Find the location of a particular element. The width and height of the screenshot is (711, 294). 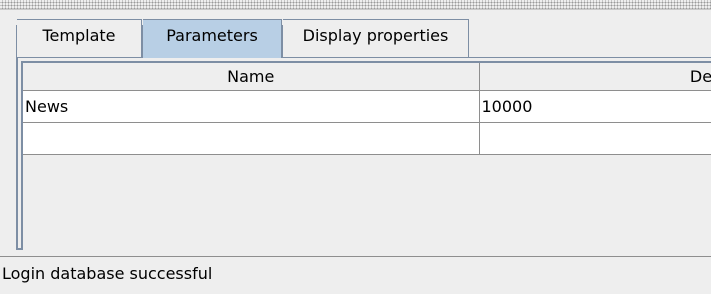

table-cell-default: 10000 is located at coordinates (595, 106).